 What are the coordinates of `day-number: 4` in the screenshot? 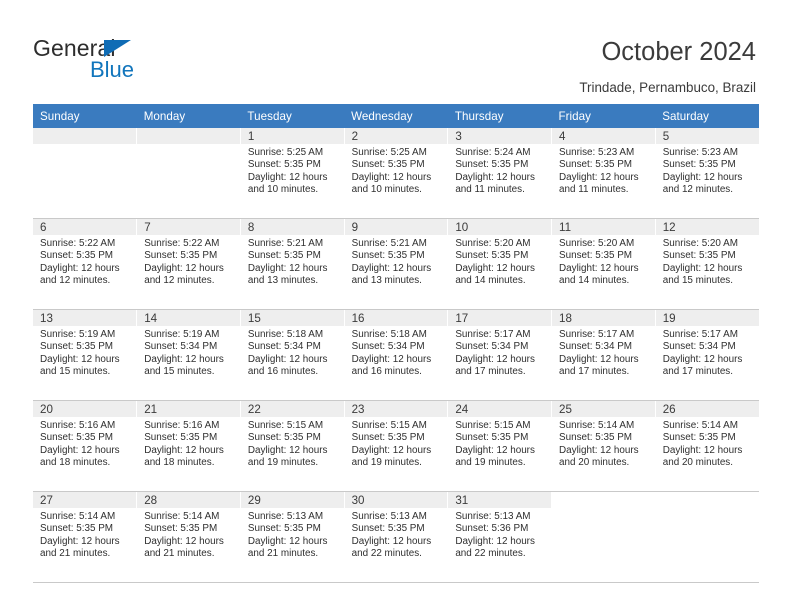 It's located at (603, 136).